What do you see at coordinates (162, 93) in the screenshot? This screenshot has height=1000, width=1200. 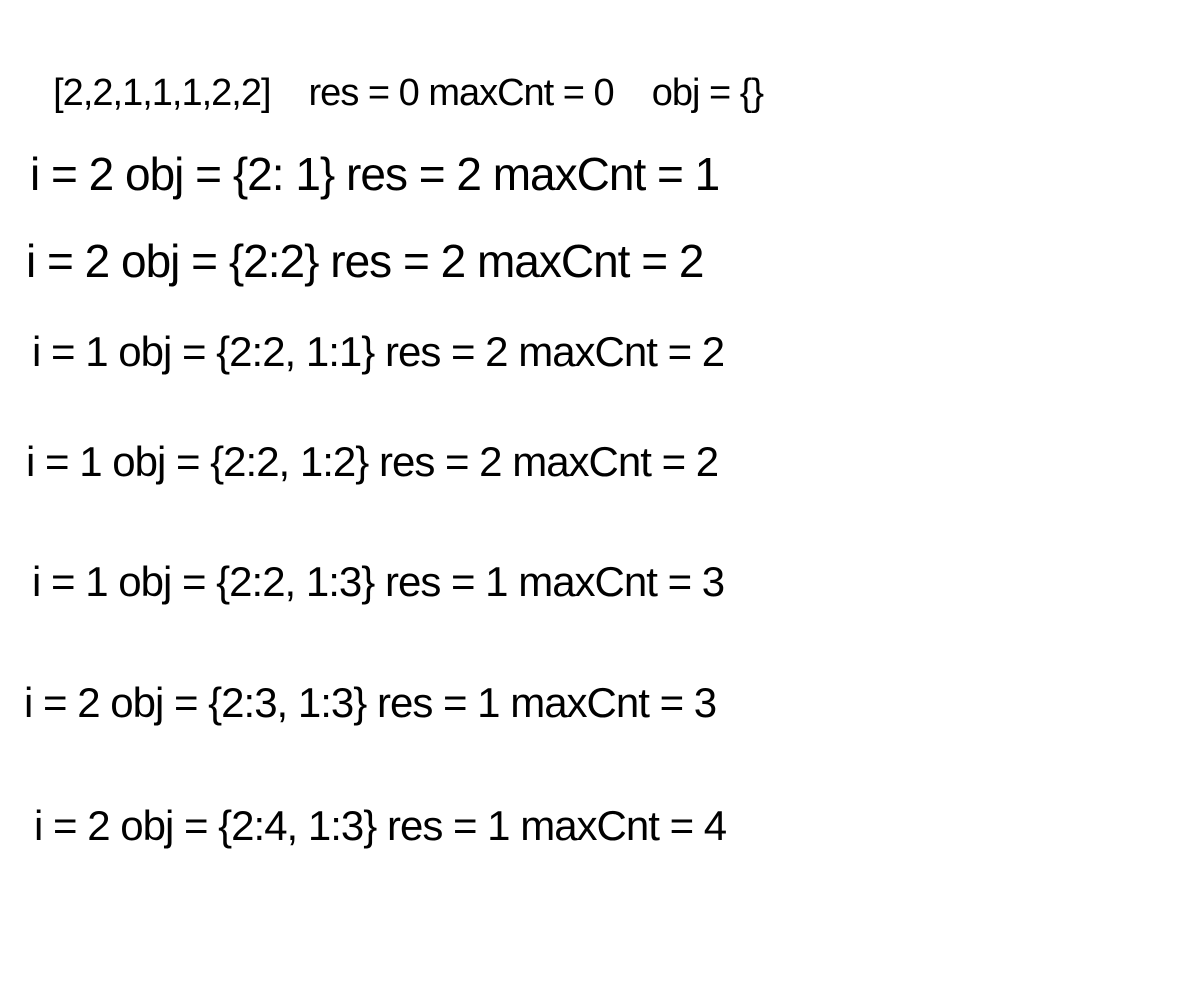 I see `input-array: [2,2,1,1,1,2,2]` at bounding box center [162, 93].